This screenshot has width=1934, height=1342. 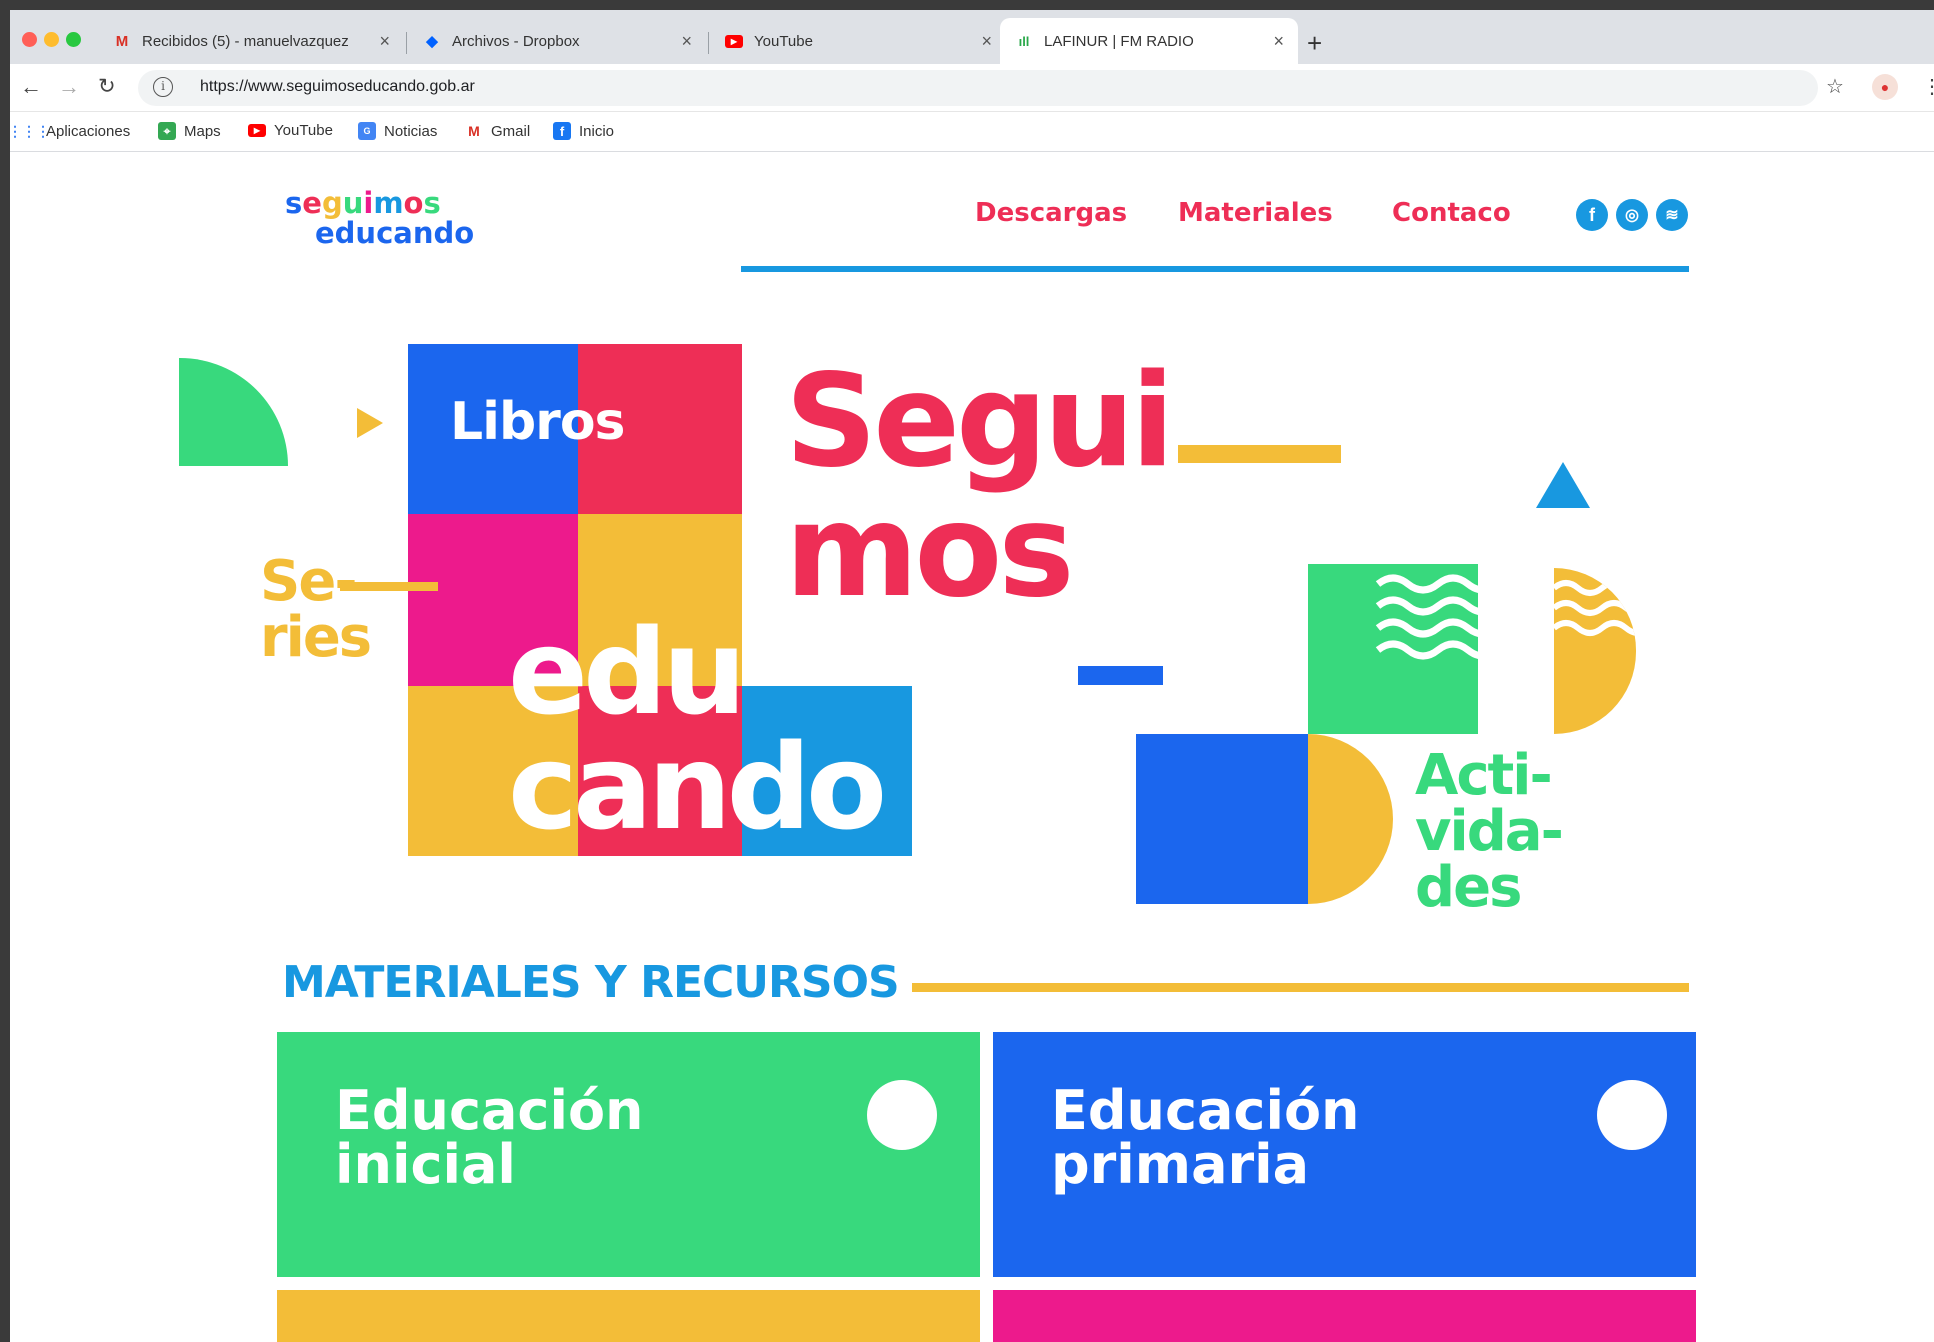 I want to click on new-tab-button: +, so click(x=1314, y=43).